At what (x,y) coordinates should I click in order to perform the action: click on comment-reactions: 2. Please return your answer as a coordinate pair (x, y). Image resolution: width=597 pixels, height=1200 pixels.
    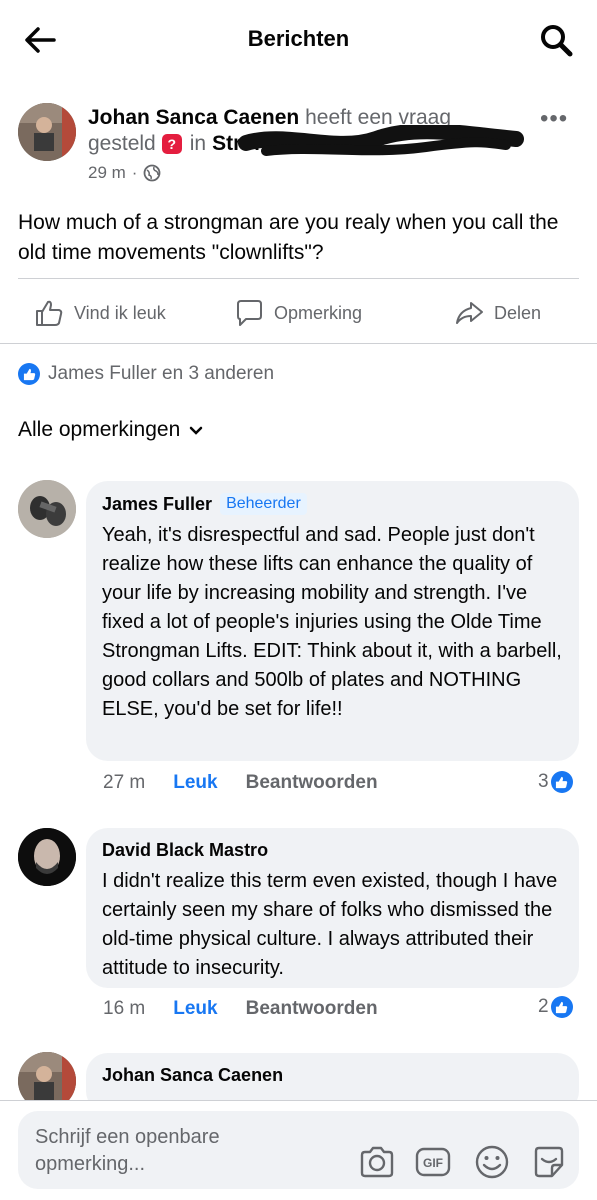
    Looking at the image, I should click on (555, 1007).